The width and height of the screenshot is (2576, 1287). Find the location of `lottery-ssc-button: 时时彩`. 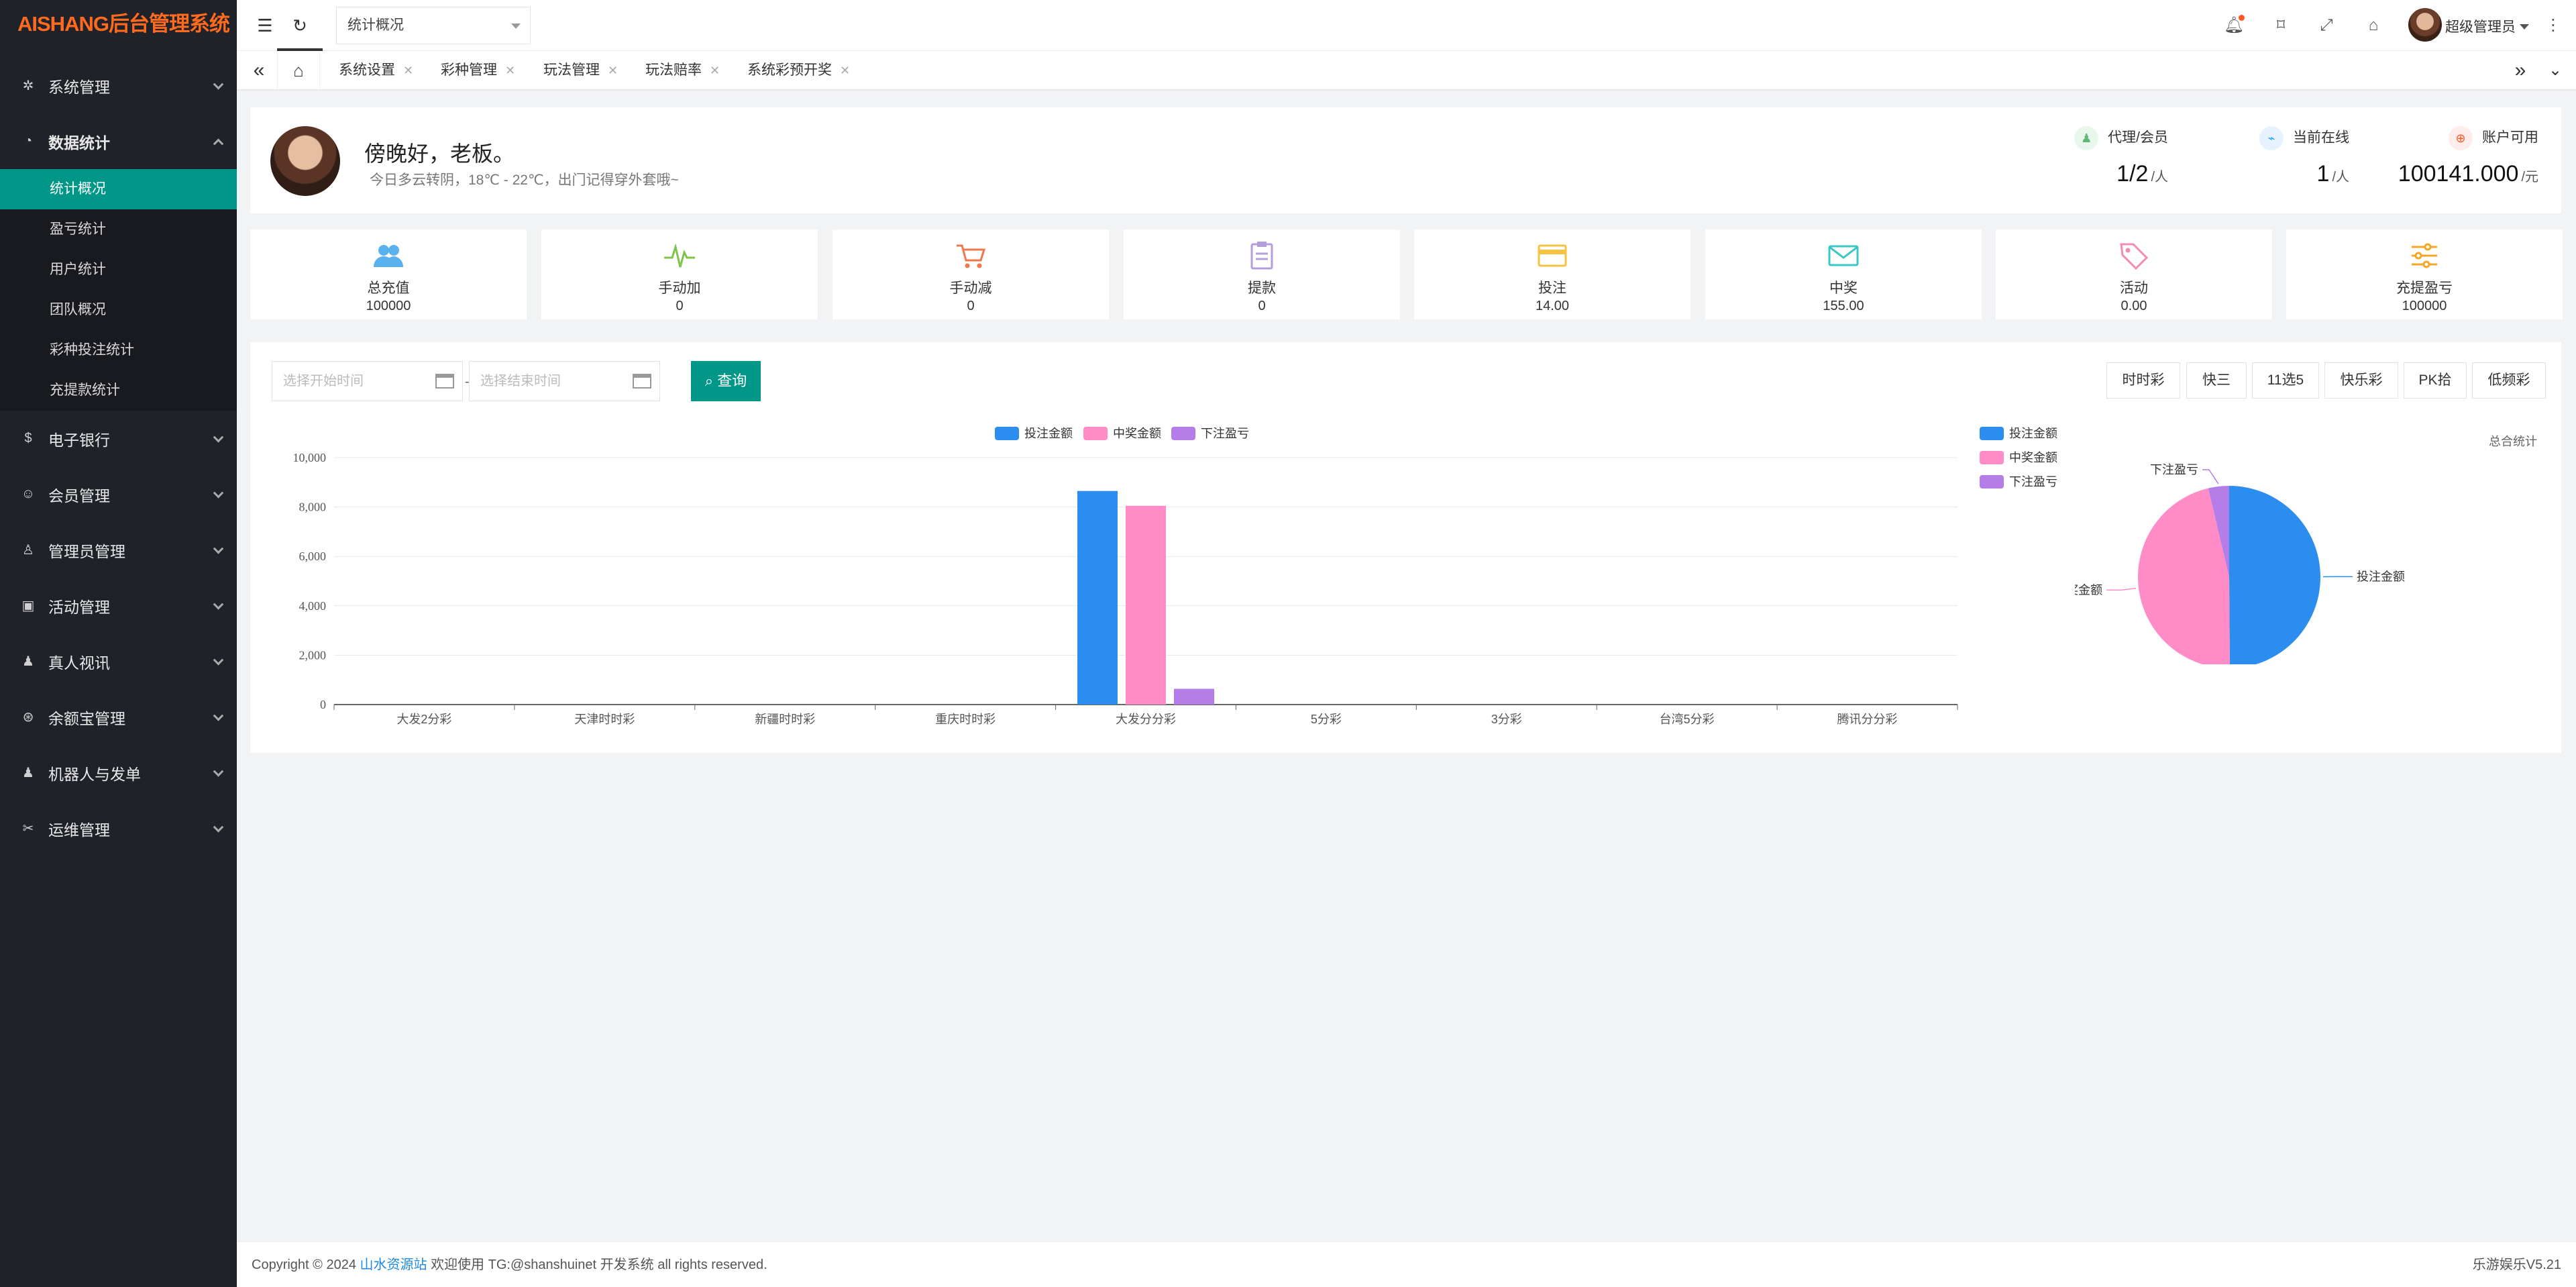

lottery-ssc-button: 时时彩 is located at coordinates (2143, 380).